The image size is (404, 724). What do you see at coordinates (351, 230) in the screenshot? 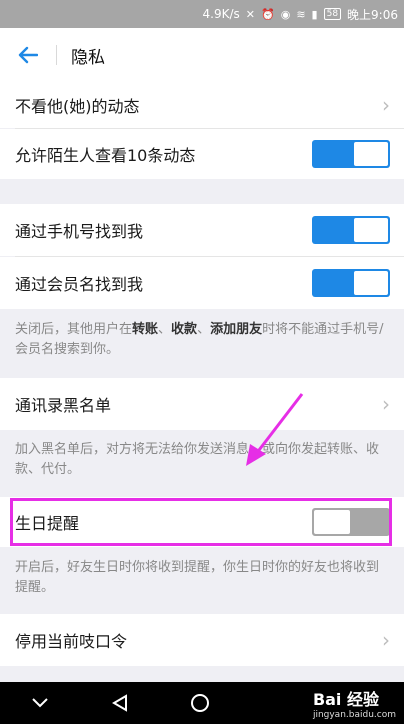
I see `find-by-phone-toggle` at bounding box center [351, 230].